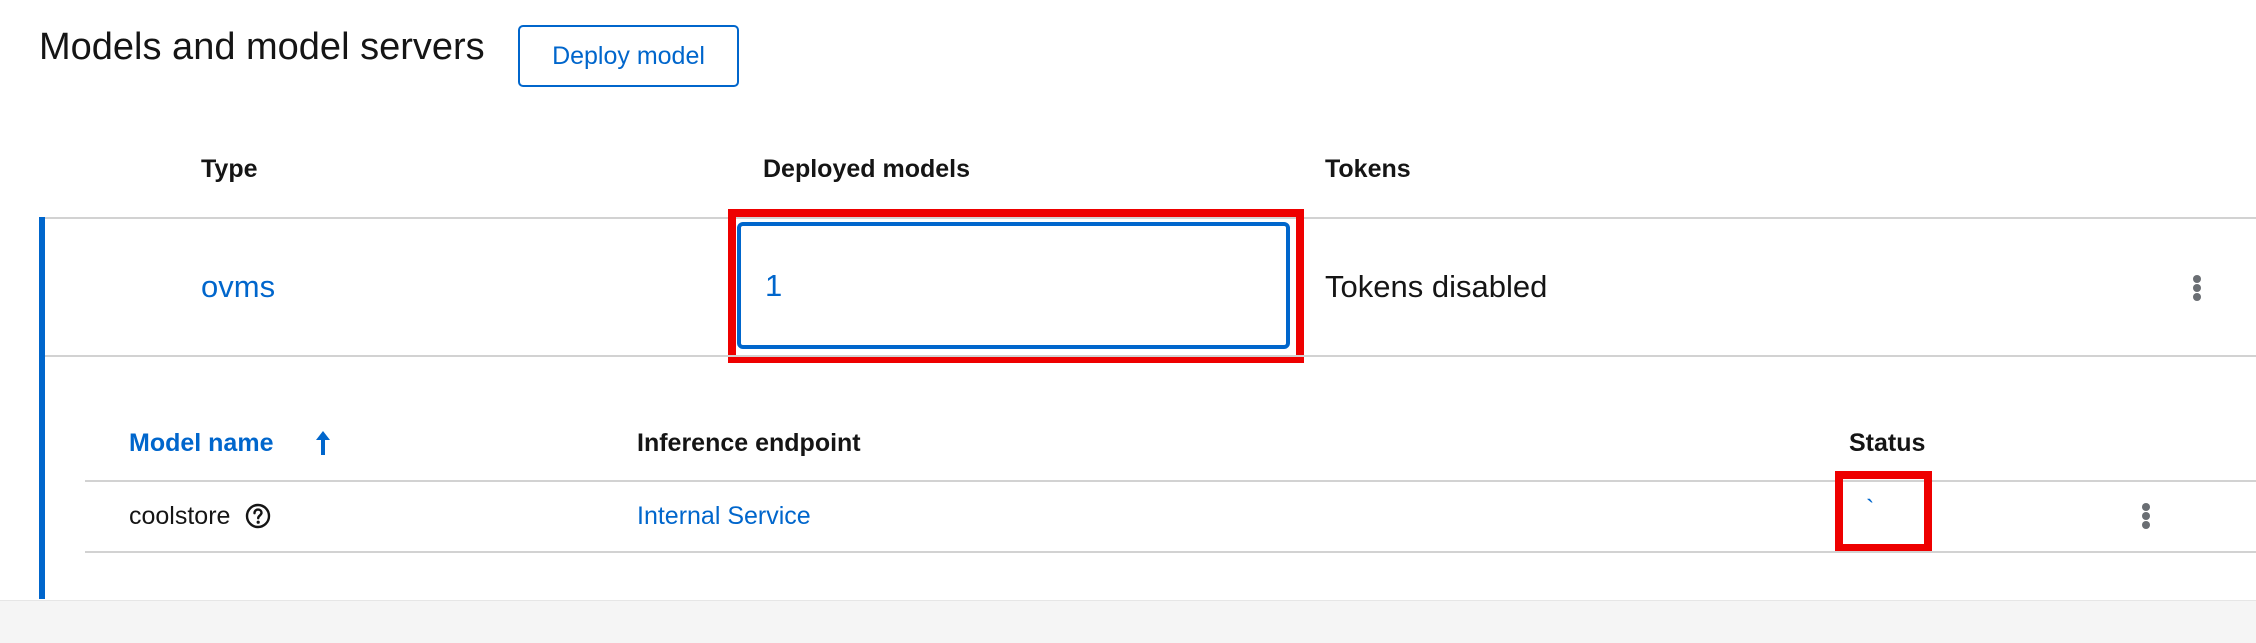  Describe the element at coordinates (323, 443) in the screenshot. I see `sort-ascending-icon` at that location.